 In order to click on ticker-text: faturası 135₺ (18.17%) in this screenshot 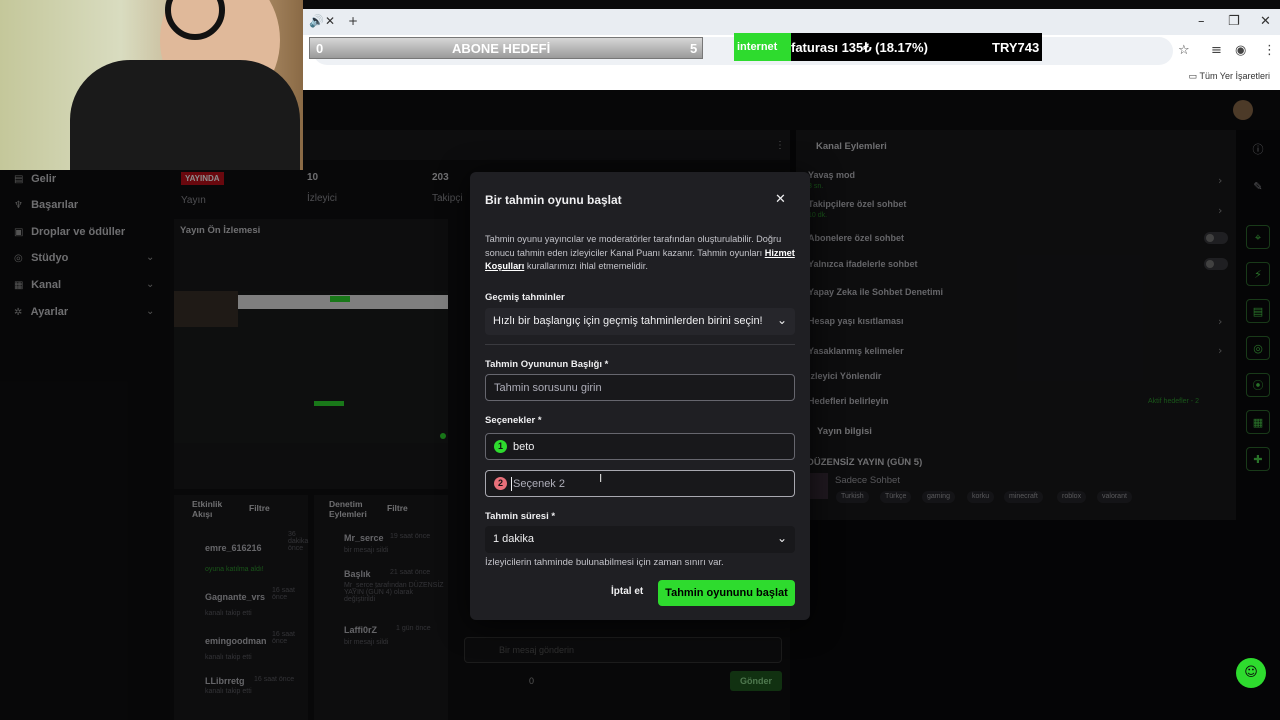, I will do `click(859, 47)`.